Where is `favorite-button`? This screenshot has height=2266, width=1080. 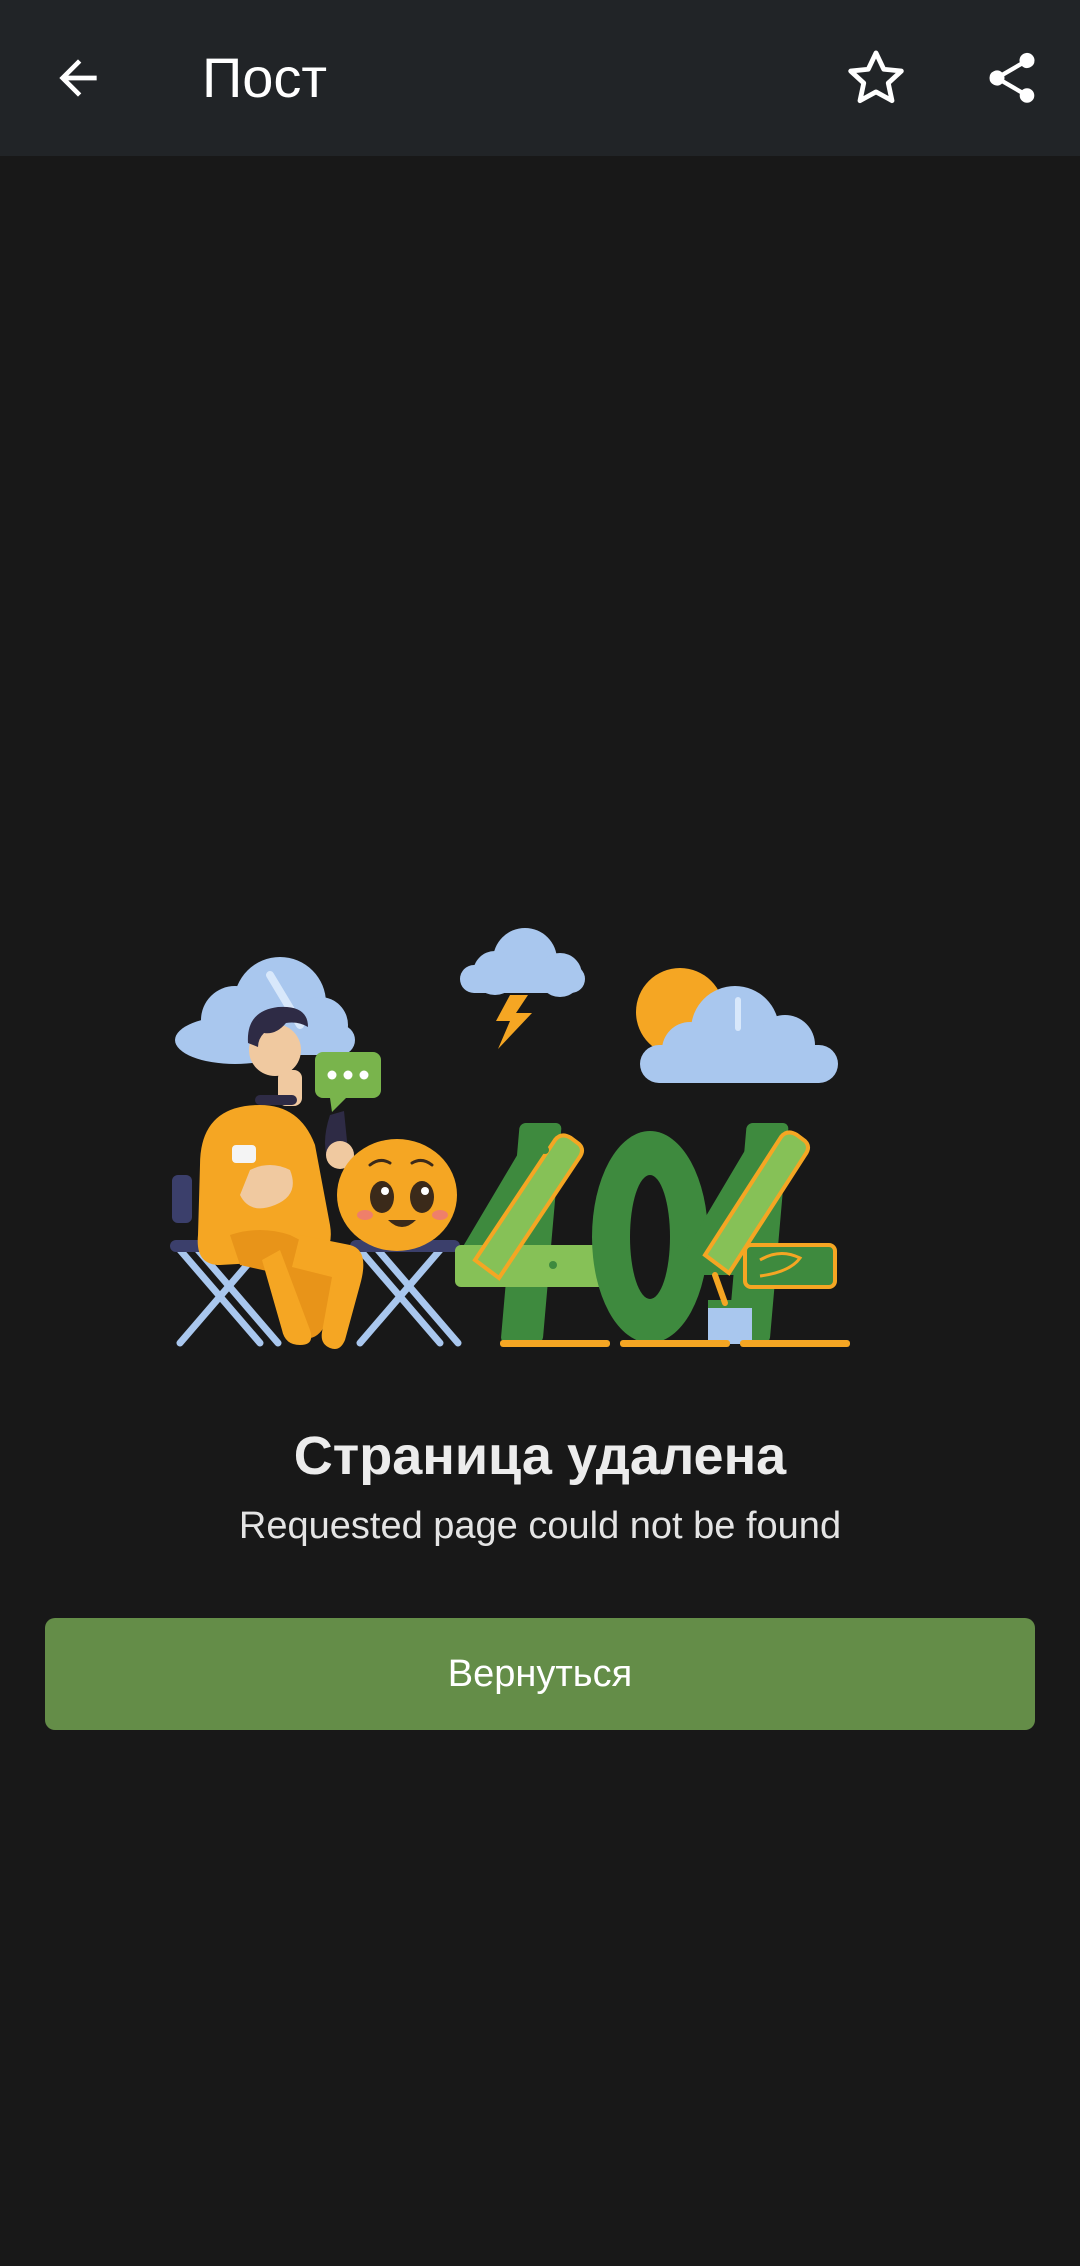
favorite-button is located at coordinates (876, 78).